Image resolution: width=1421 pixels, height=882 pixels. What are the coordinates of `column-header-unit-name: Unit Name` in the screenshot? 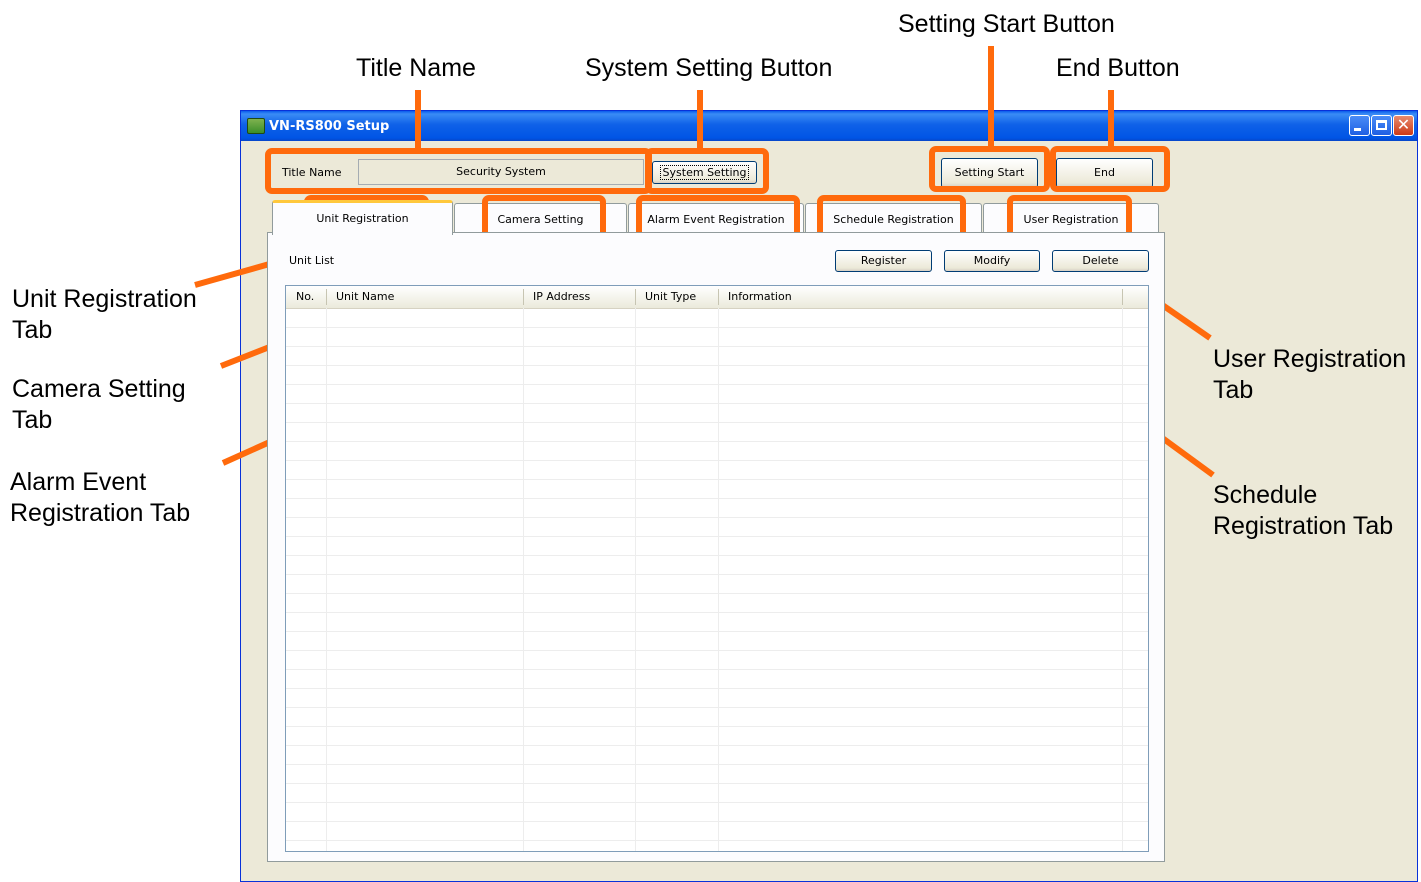 It's located at (365, 296).